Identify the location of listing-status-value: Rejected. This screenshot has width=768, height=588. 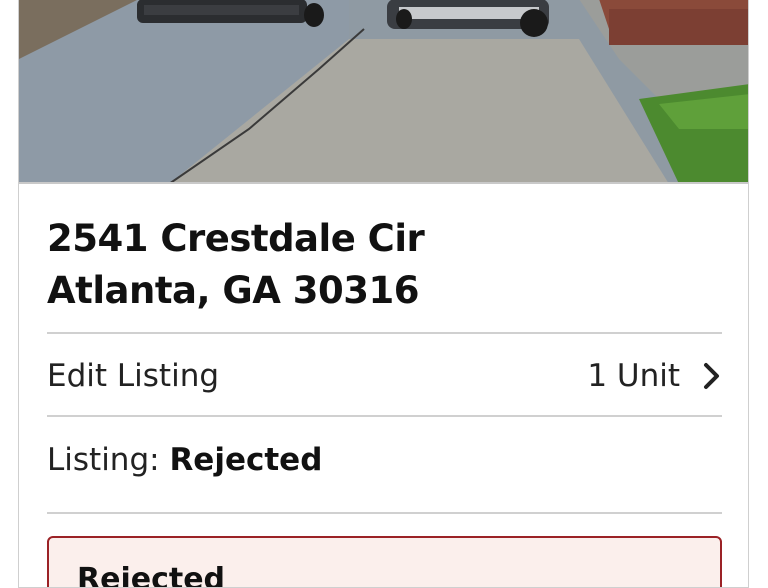
(246, 460).